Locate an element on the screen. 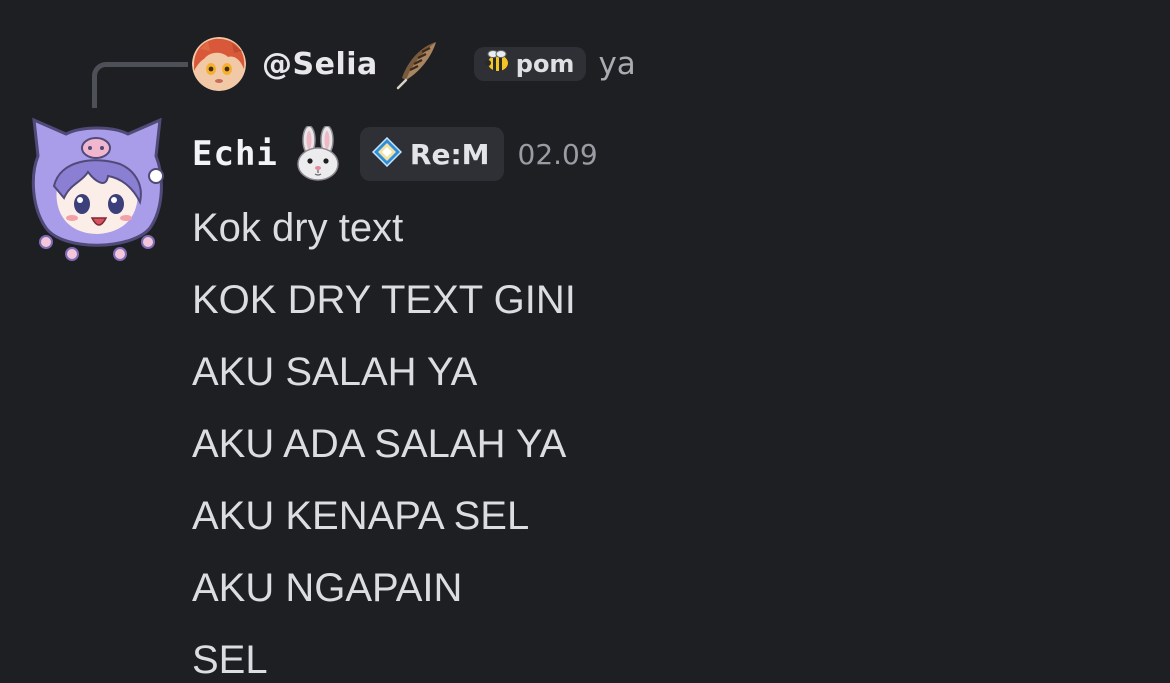 Image resolution: width=1170 pixels, height=683 pixels. reply-avatar is located at coordinates (219, 64).